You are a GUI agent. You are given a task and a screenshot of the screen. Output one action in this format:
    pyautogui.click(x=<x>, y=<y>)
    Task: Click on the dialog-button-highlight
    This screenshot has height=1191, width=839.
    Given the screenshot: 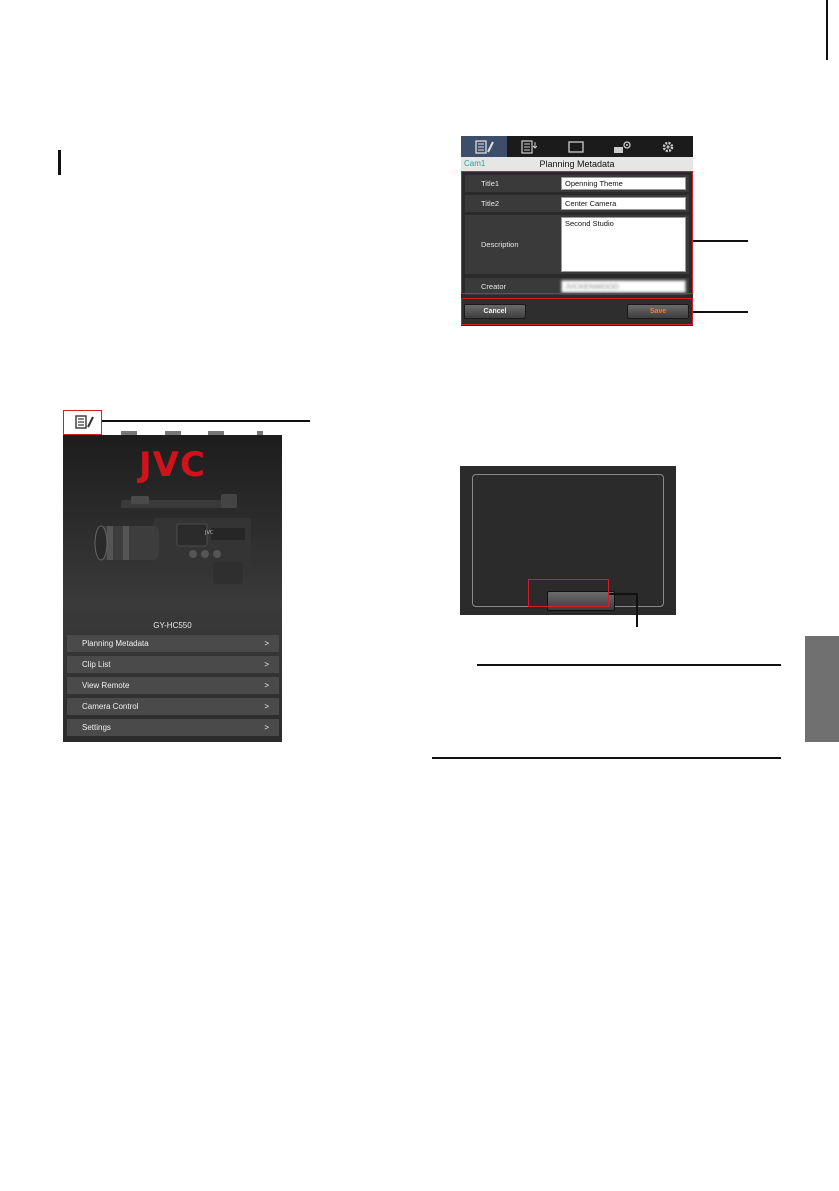 What is the action you would take?
    pyautogui.click(x=568, y=593)
    